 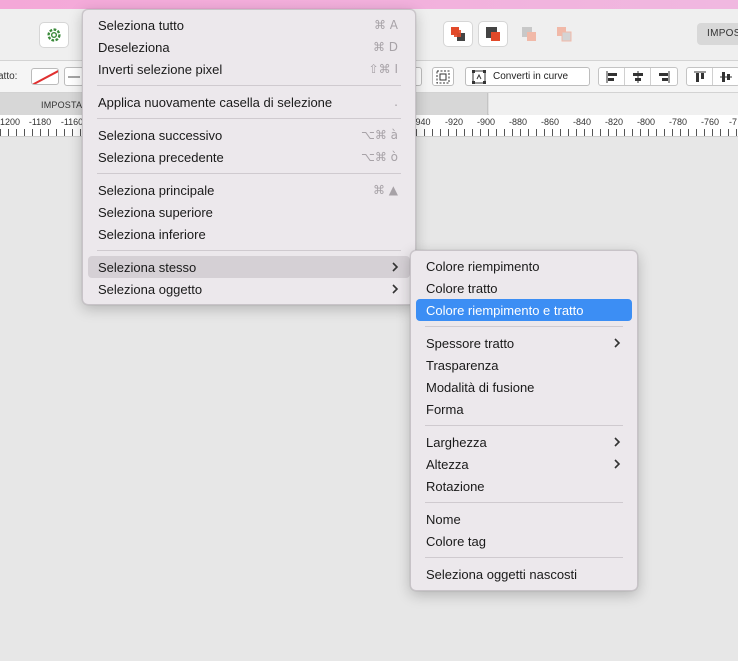 I want to click on menu-item-select-previous: Seleziona precedente ⌥⌘ ò, so click(x=249, y=157).